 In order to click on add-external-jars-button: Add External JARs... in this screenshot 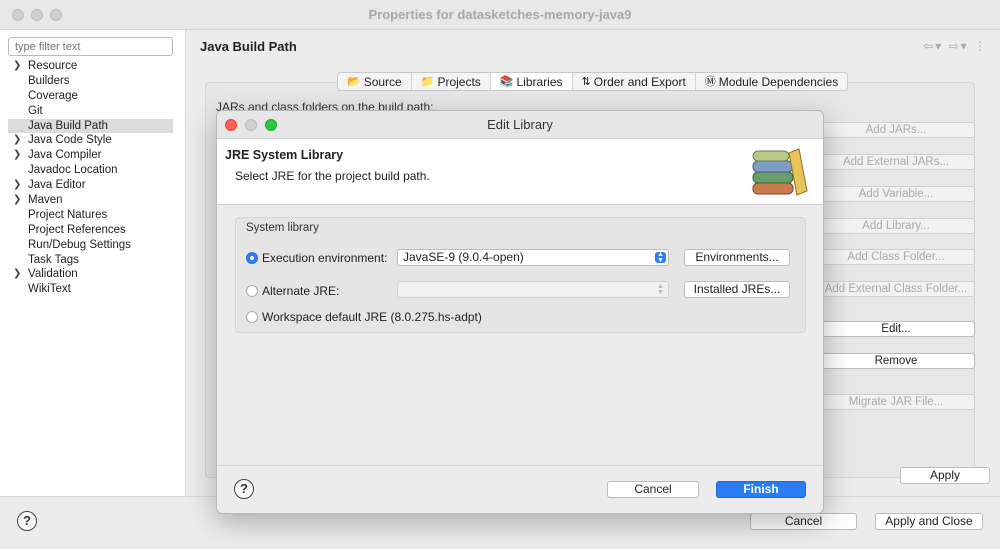, I will do `click(896, 162)`.